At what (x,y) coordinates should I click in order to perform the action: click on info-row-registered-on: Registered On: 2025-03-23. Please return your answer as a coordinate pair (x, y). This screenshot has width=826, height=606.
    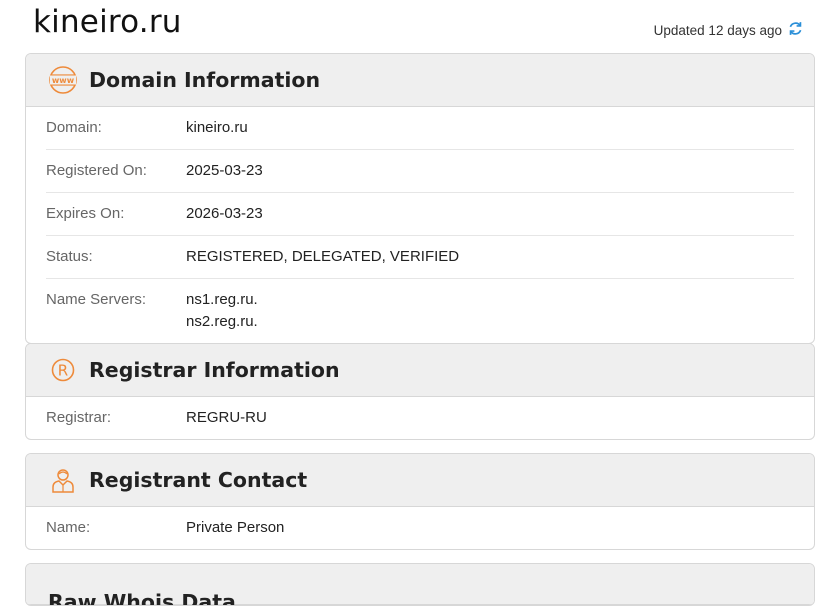
    Looking at the image, I should click on (420, 171).